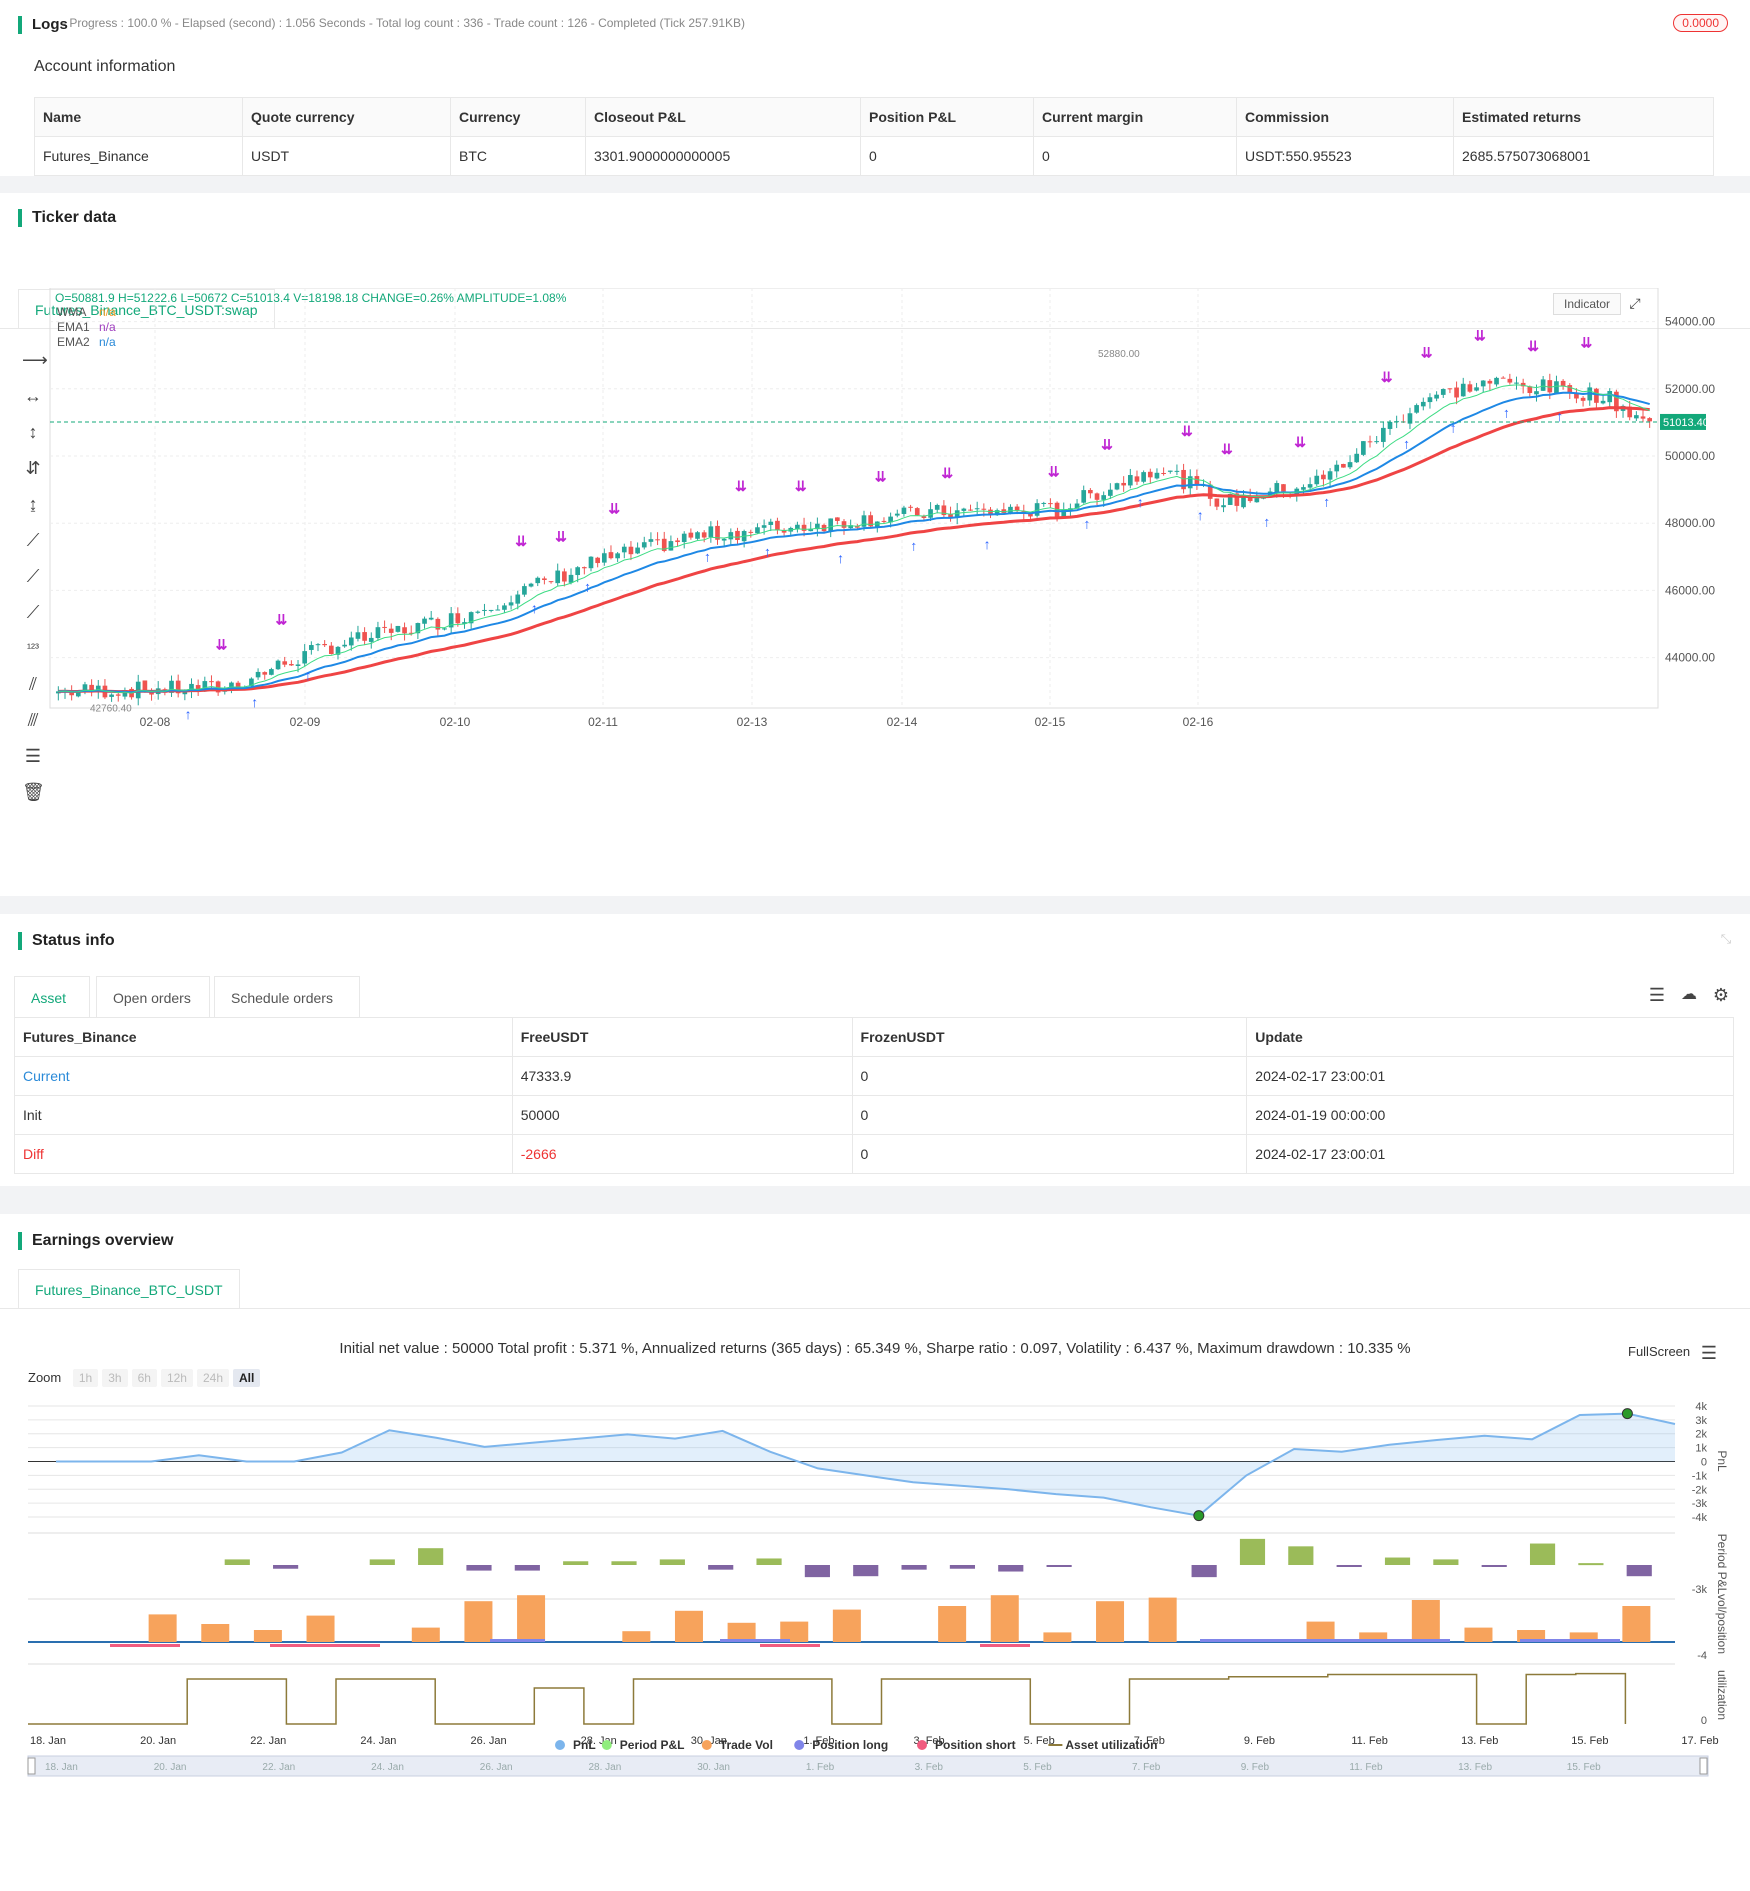  Describe the element at coordinates (1721, 995) in the screenshot. I see `settings-gear-icon: ⚙` at that location.